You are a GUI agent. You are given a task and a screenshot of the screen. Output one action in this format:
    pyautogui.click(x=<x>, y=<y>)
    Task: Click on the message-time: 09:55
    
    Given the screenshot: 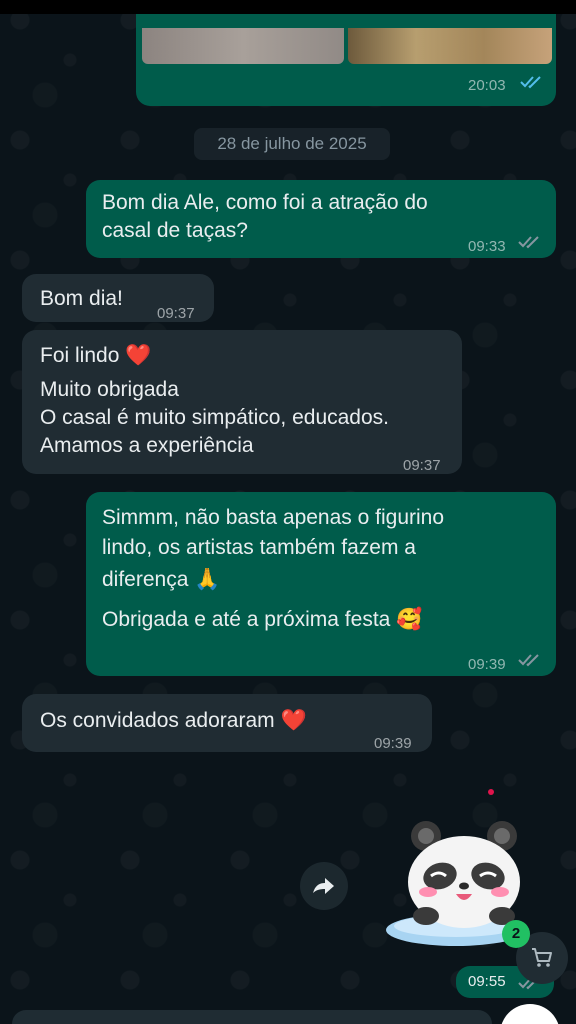 What is the action you would take?
    pyautogui.click(x=487, y=981)
    